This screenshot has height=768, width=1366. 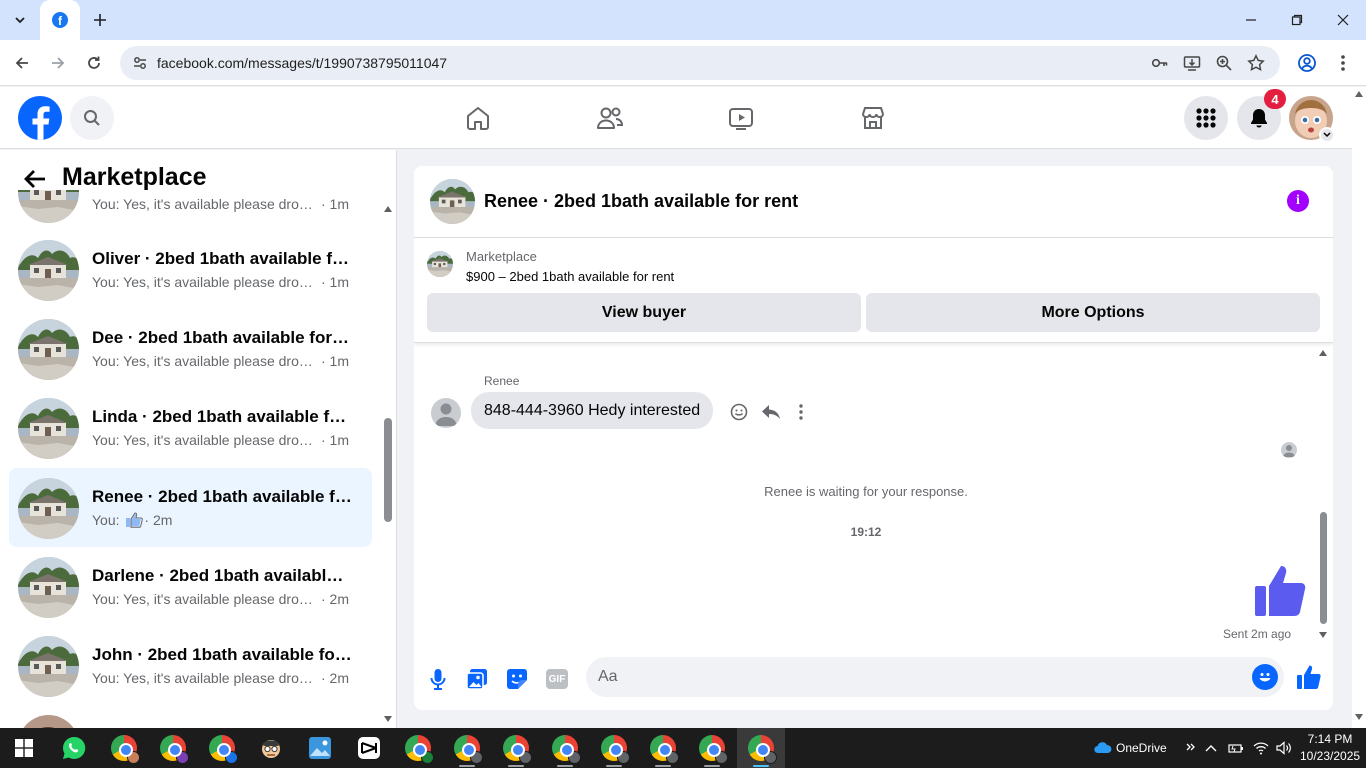 What do you see at coordinates (1192, 63) in the screenshot?
I see `install-app-icon` at bounding box center [1192, 63].